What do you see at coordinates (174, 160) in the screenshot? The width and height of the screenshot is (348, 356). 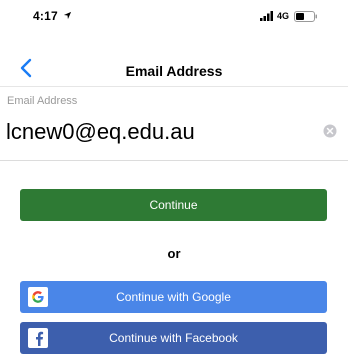 I see `input-underline` at bounding box center [174, 160].